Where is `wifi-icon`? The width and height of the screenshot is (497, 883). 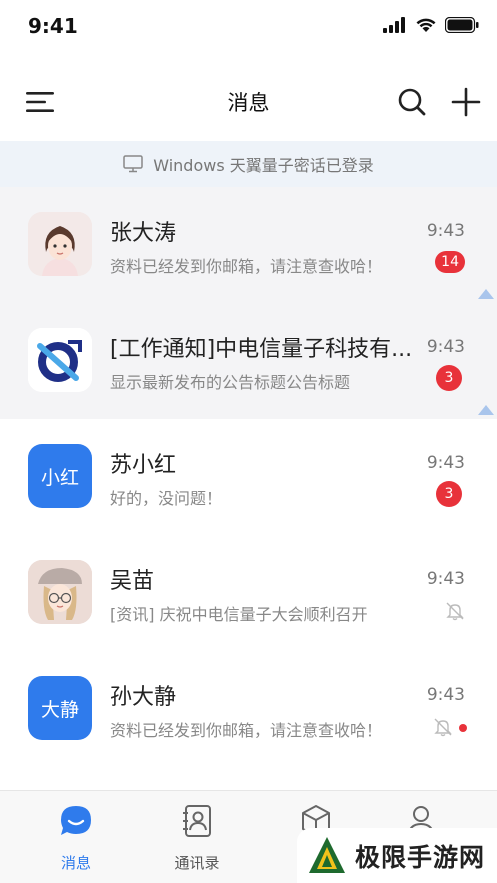 wifi-icon is located at coordinates (426, 25).